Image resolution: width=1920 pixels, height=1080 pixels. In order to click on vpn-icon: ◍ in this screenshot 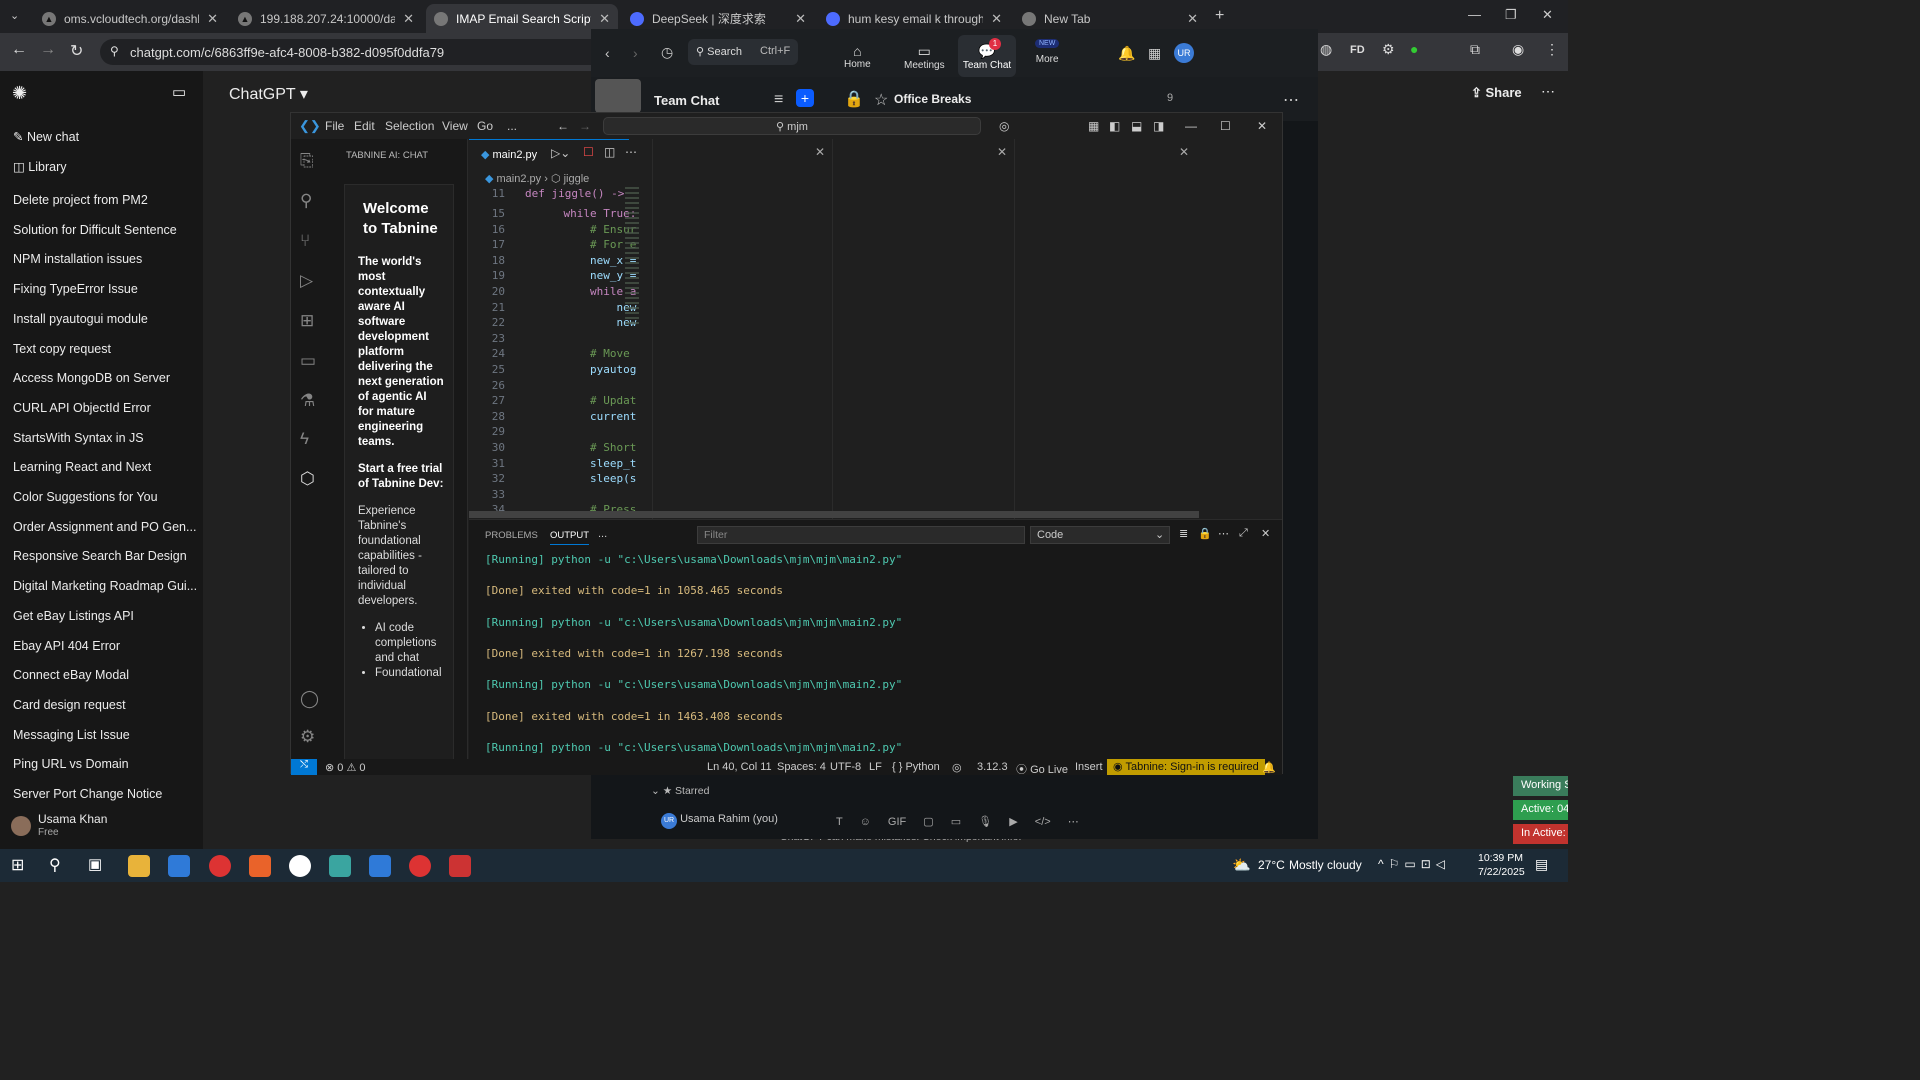, I will do `click(1326, 49)`.